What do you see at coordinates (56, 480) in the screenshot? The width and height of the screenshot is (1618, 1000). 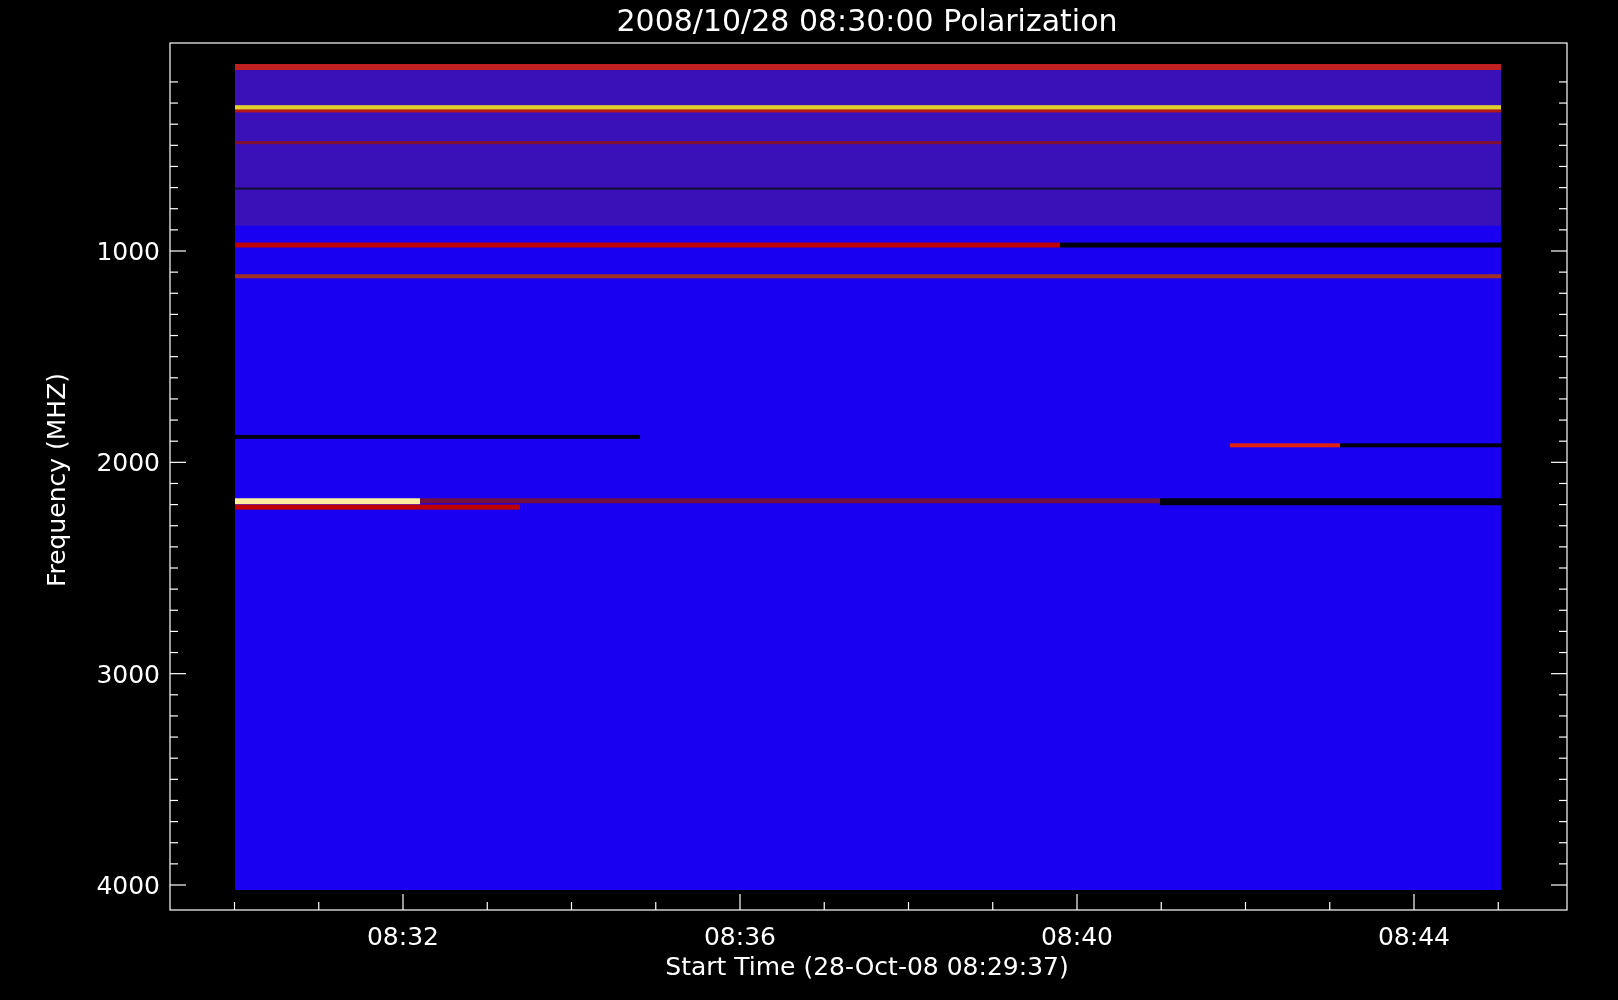 I see `y-axis-label: Frequency (MHZ)` at bounding box center [56, 480].